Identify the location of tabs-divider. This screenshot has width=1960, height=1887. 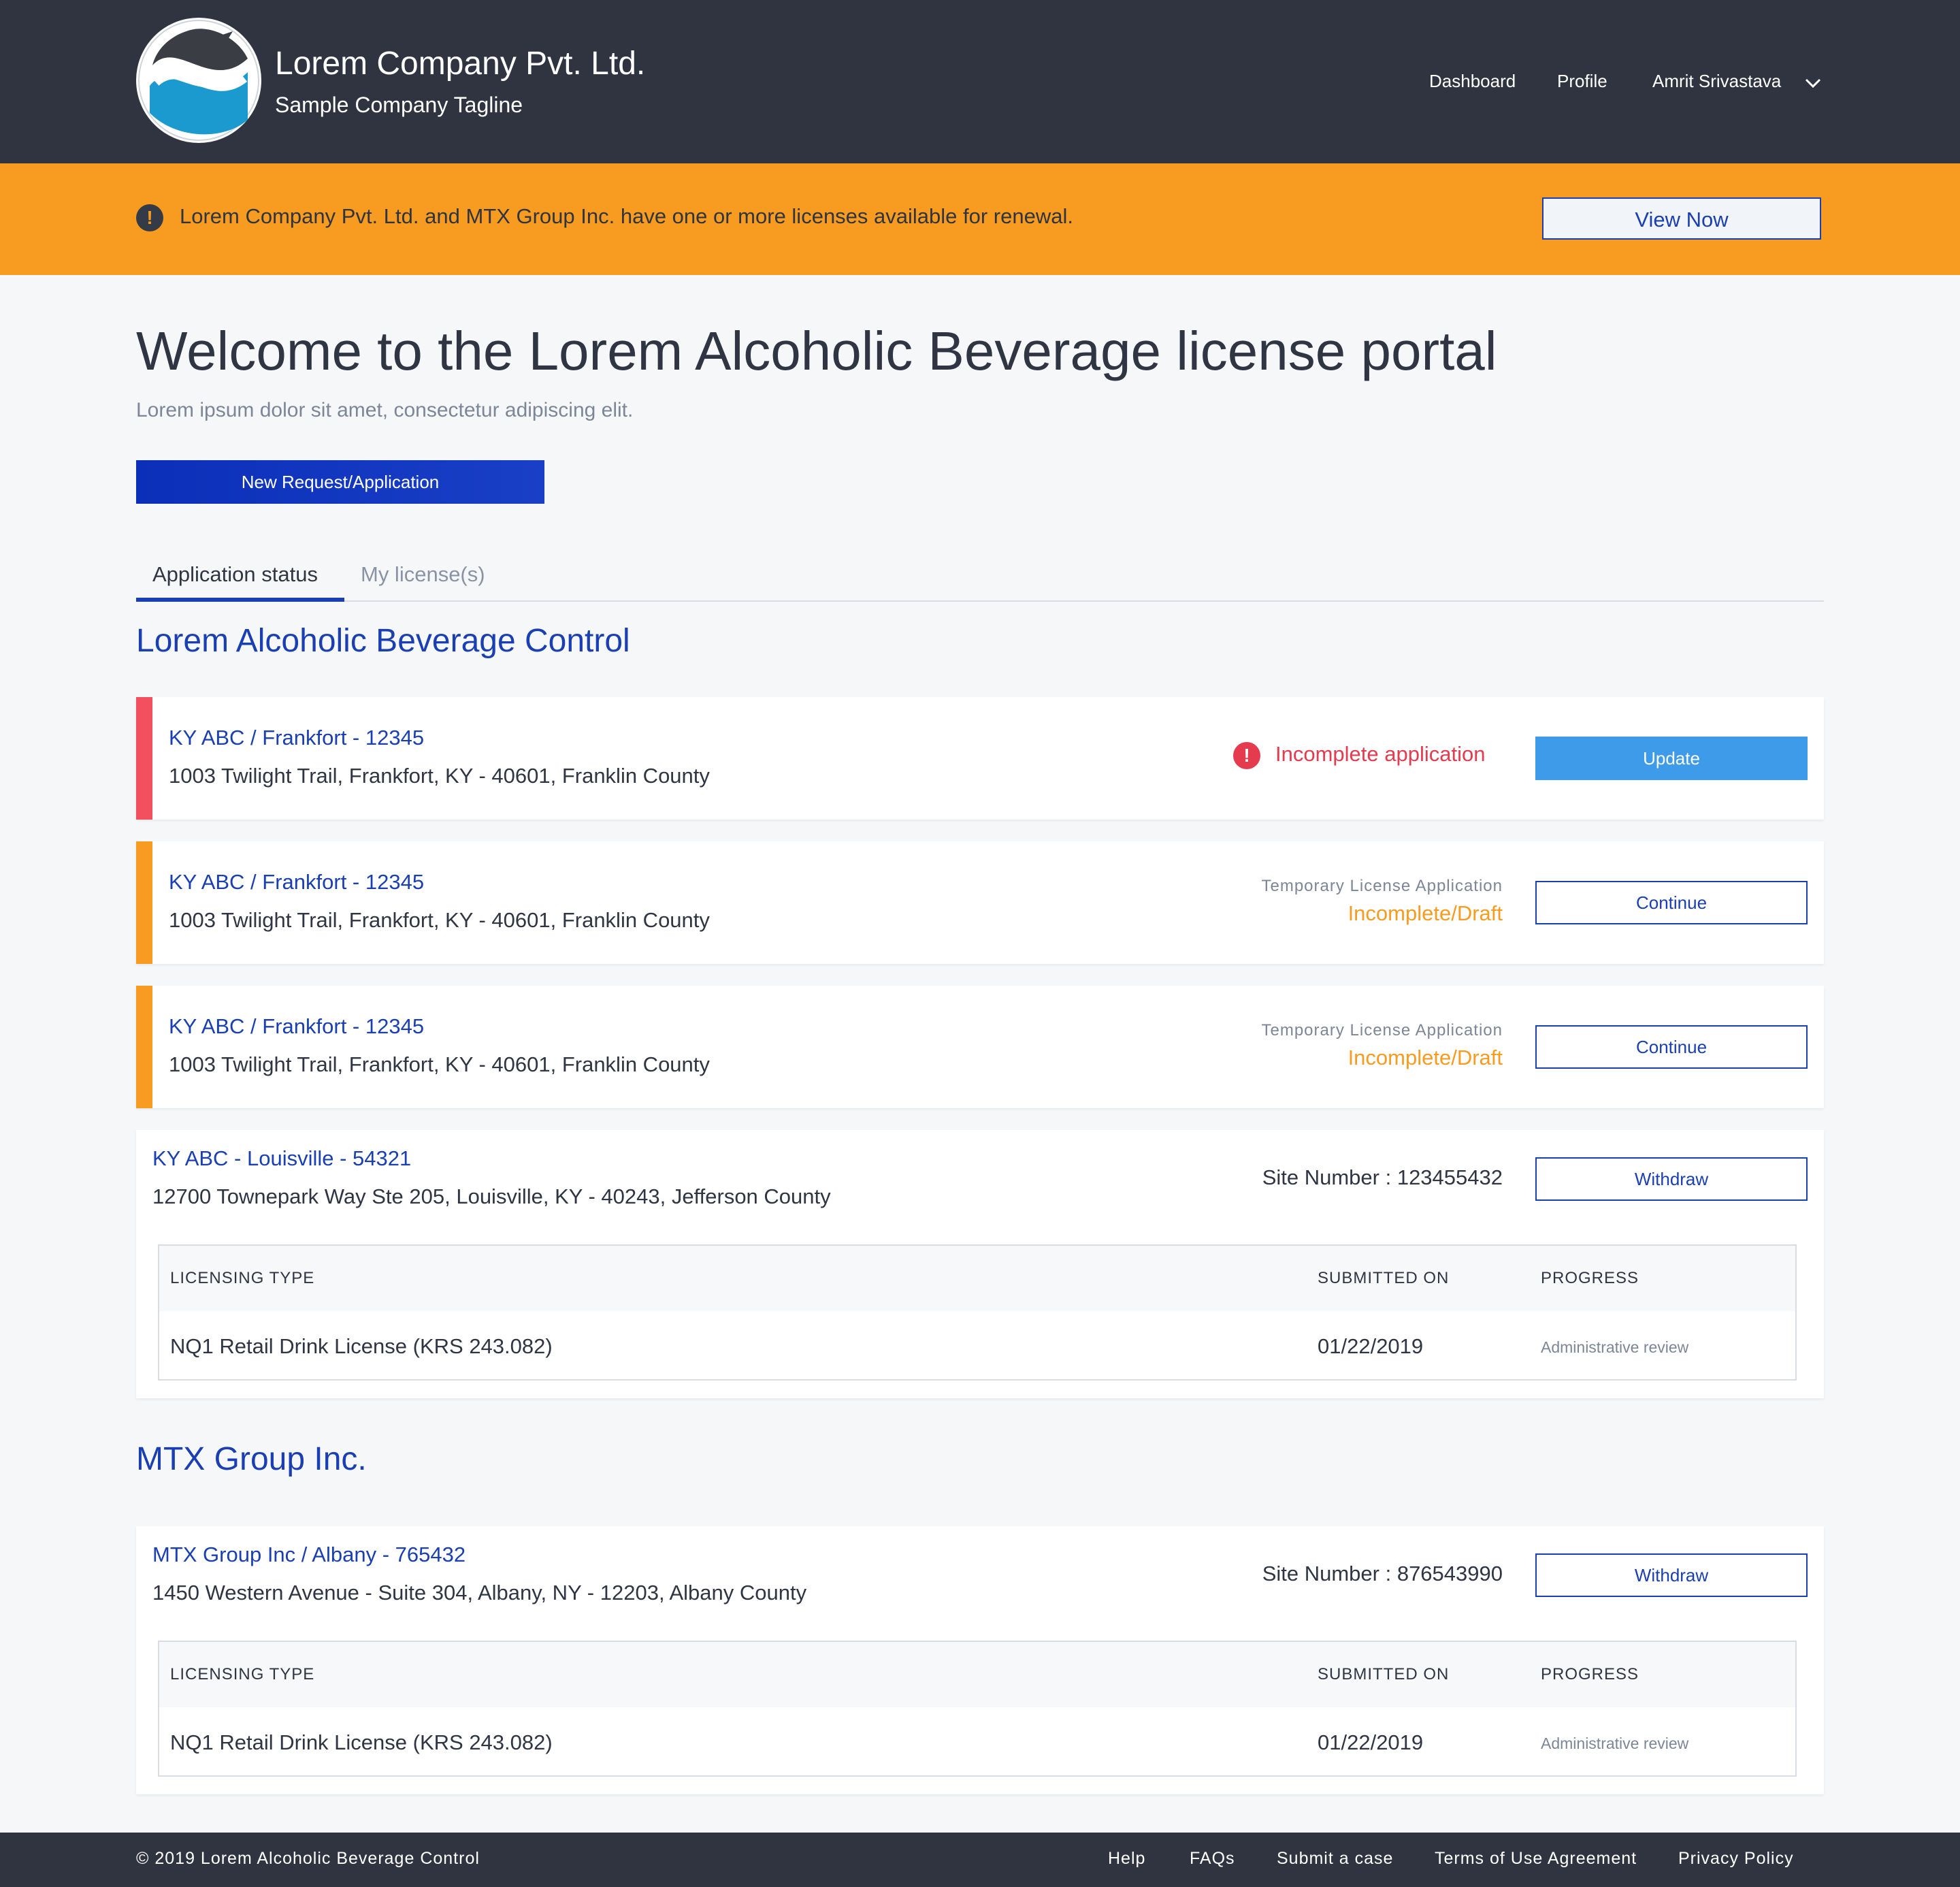
(980, 601).